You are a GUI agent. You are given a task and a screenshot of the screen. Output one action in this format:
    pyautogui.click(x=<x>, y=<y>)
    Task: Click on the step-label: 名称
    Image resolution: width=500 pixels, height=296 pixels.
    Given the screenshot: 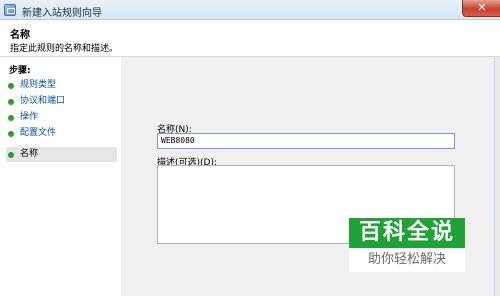 What is the action you would take?
    pyautogui.click(x=29, y=154)
    